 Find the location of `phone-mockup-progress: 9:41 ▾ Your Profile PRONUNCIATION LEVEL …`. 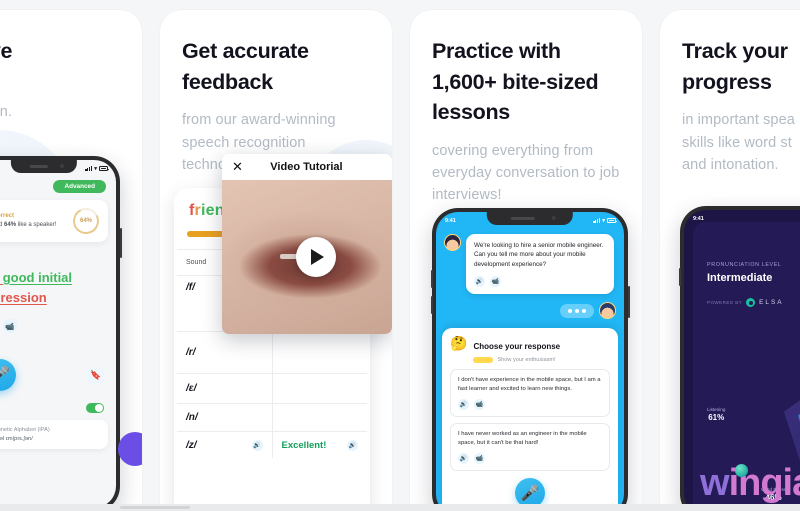

phone-mockup-progress: 9:41 ▾ Your Profile PRONUNCIATION LEVEL … is located at coordinates (739, 356).